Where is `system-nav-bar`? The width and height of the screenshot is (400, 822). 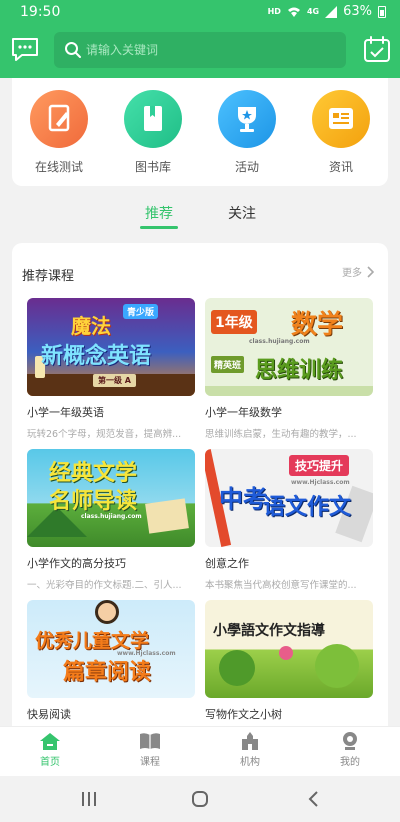
system-nav-bar is located at coordinates (200, 799).